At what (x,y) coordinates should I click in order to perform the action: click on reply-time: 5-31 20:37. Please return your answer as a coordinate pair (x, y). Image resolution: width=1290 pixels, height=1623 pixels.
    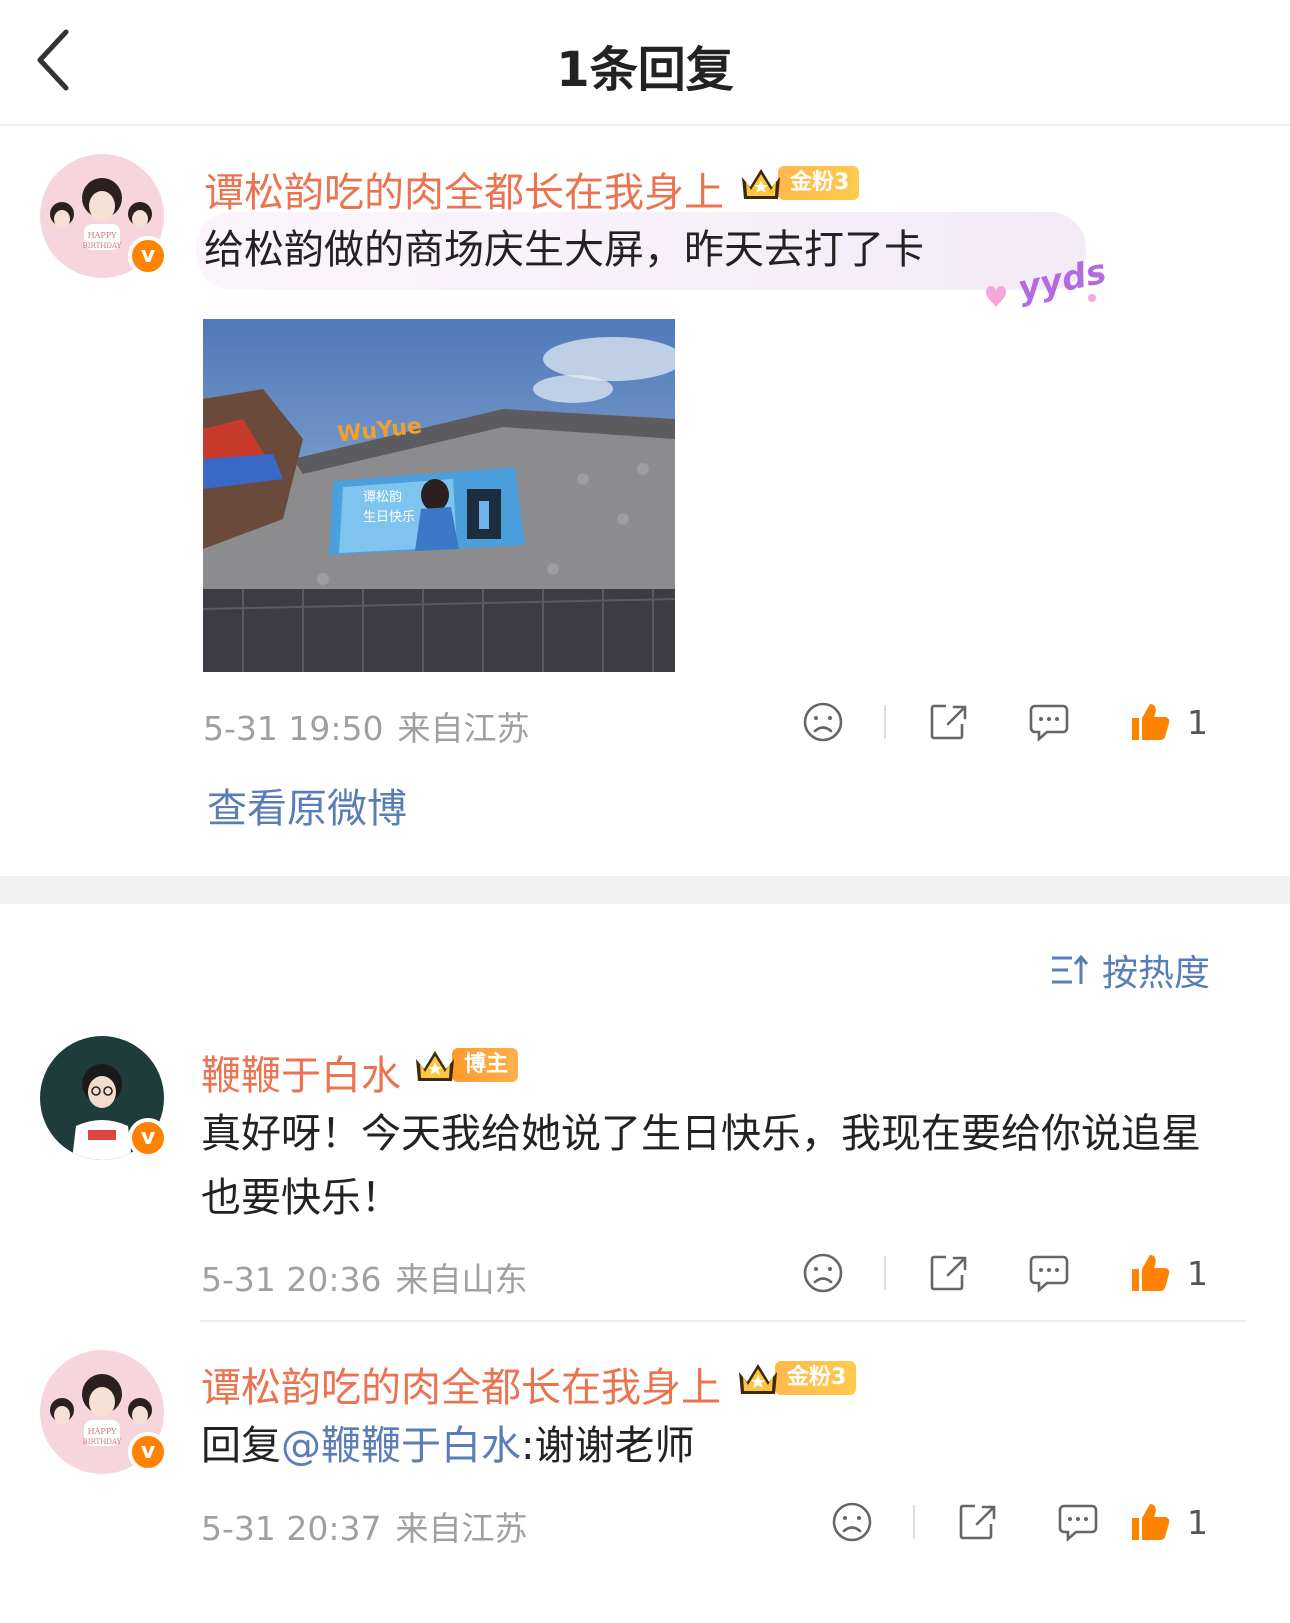
    Looking at the image, I should click on (291, 1528).